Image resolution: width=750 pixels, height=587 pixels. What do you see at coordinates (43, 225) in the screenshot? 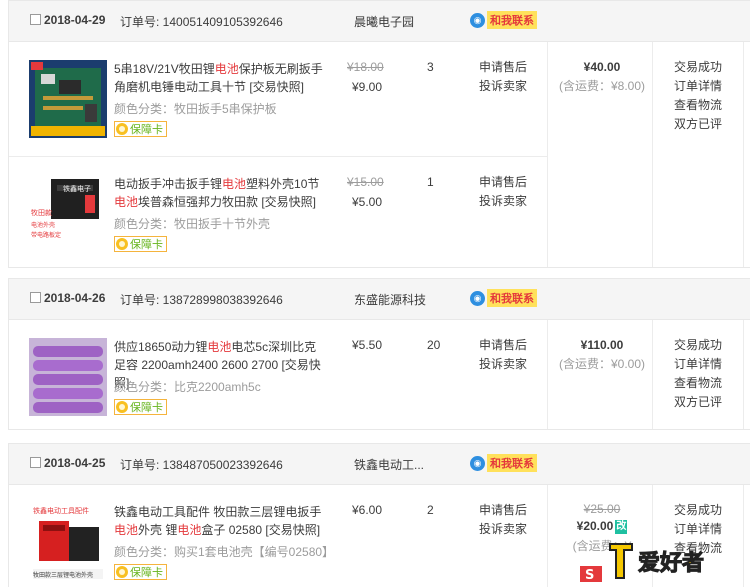
I see `svg-text: 电池外壳` at bounding box center [43, 225].